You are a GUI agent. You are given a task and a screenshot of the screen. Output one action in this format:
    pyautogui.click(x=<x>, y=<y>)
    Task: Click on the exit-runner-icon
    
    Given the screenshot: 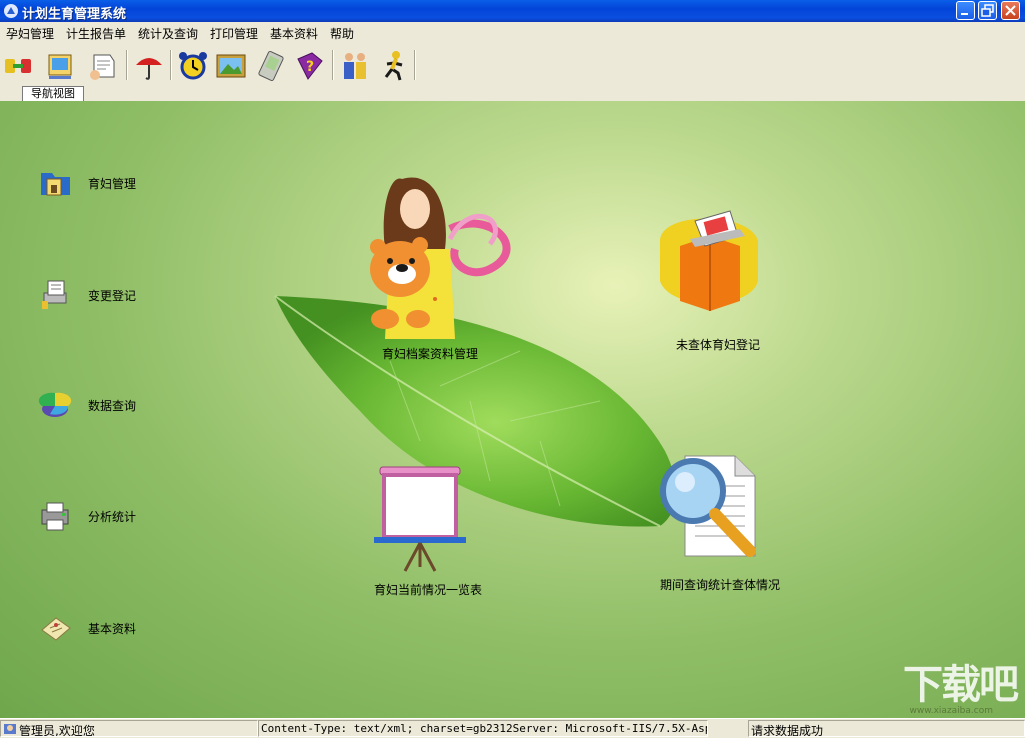 What is the action you would take?
    pyautogui.click(x=395, y=66)
    